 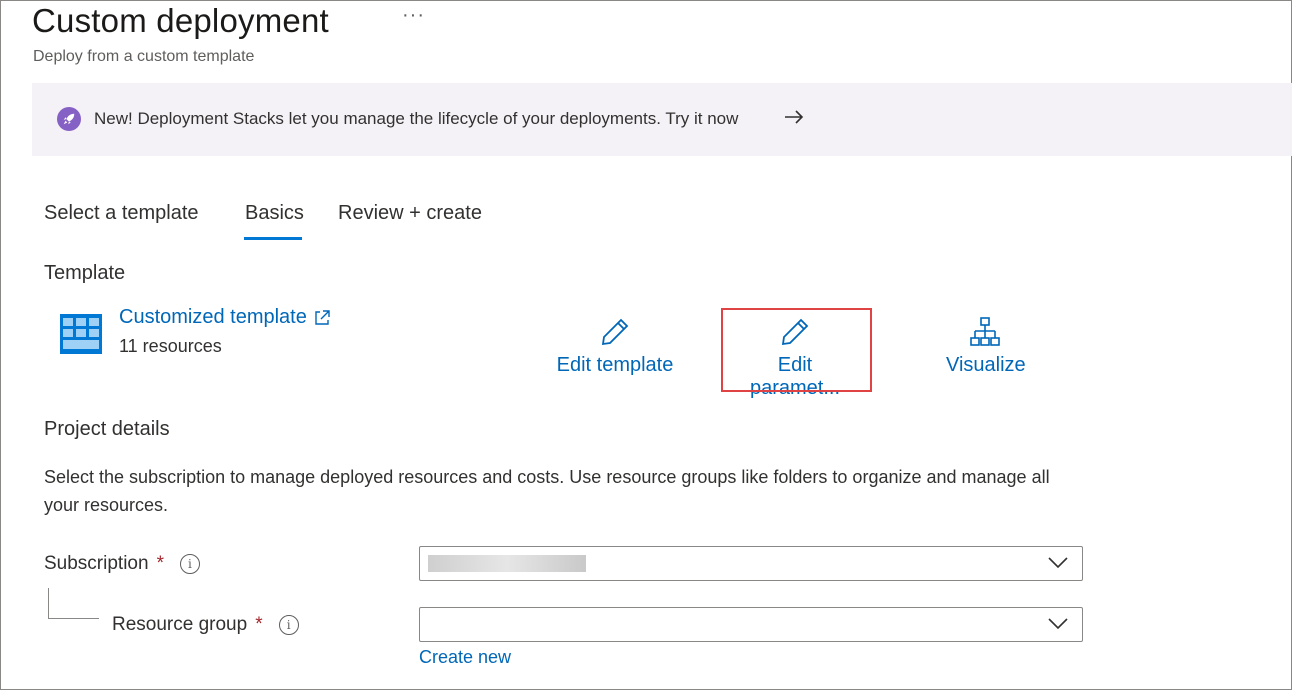 I want to click on external-link-icon, so click(x=322, y=317).